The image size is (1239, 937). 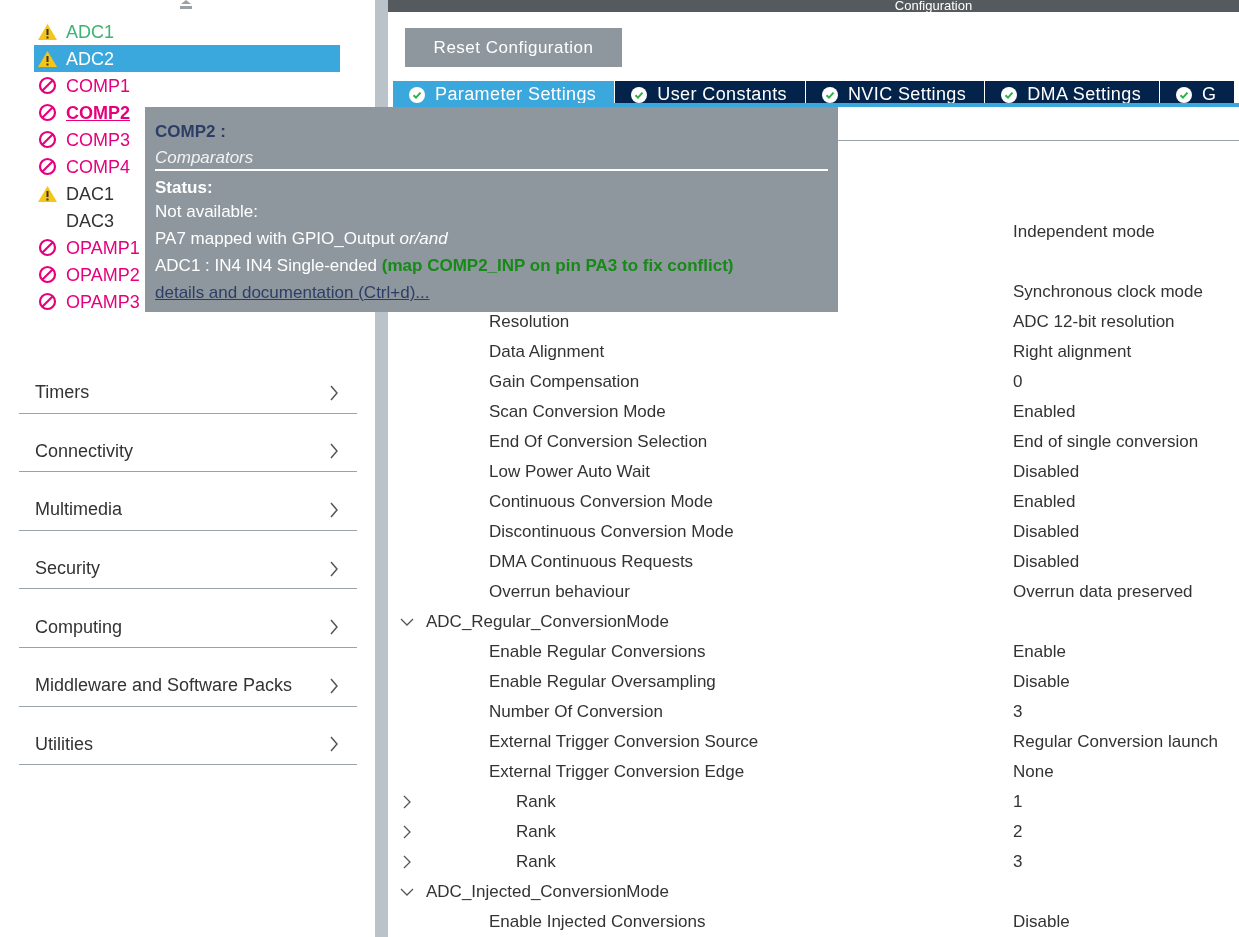 What do you see at coordinates (597, 652) in the screenshot?
I see `parameter-label: Enable Regular Conversions` at bounding box center [597, 652].